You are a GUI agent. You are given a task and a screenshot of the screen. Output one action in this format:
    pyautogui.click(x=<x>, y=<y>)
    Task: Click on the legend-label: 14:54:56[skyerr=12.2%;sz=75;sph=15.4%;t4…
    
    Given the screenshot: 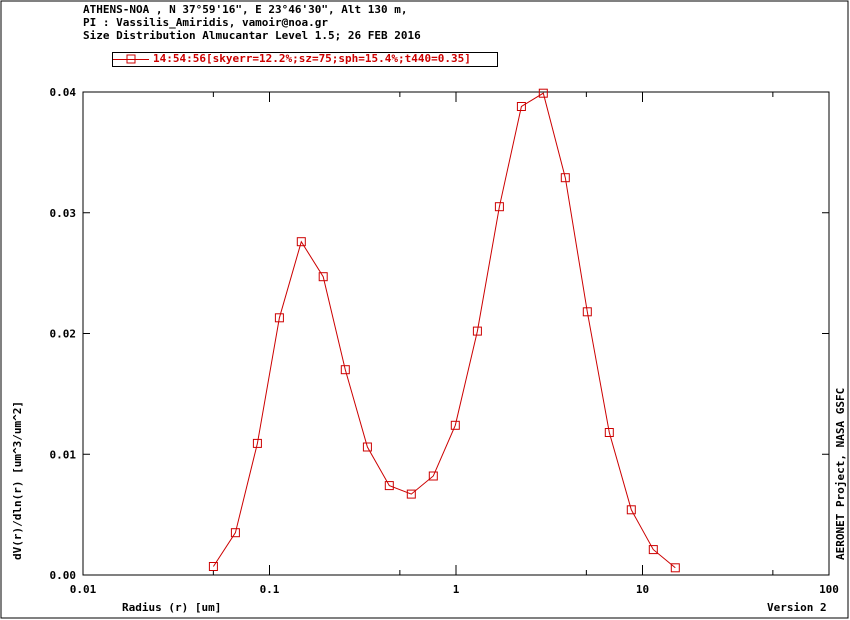 What is the action you would take?
    pyautogui.click(x=312, y=58)
    